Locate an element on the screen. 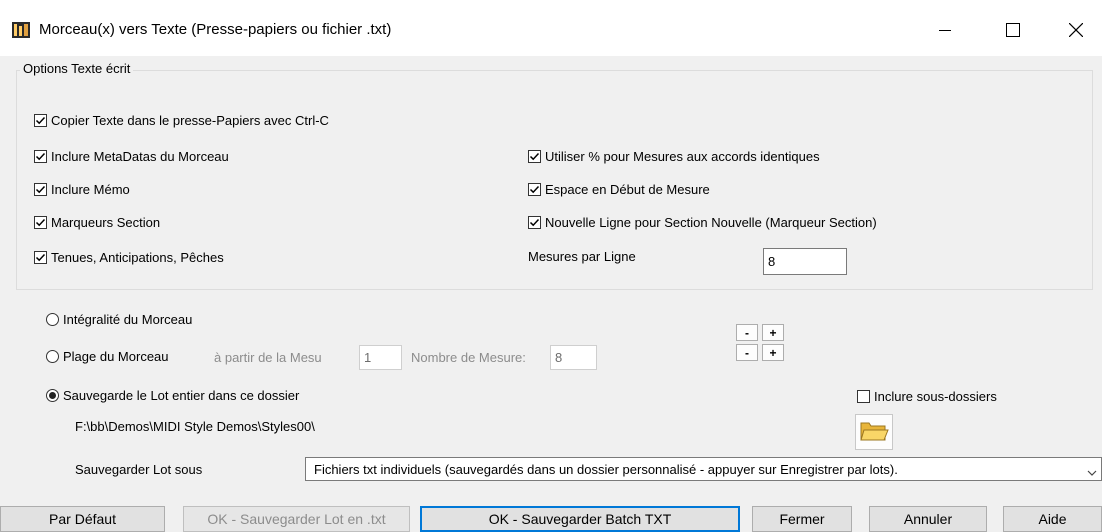 The width and height of the screenshot is (1102, 532). batch-folder-radio: Sauvegarde le Lot entier dans ce dossier is located at coordinates (172, 395).